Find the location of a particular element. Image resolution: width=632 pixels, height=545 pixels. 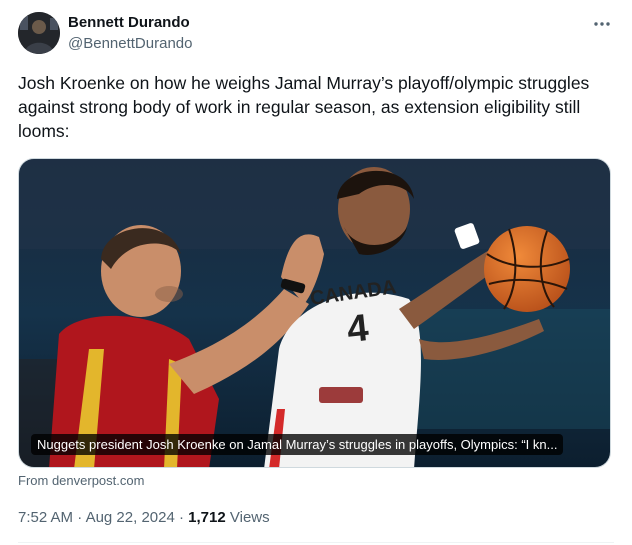

jersey-number: 4 is located at coordinates (357, 329).